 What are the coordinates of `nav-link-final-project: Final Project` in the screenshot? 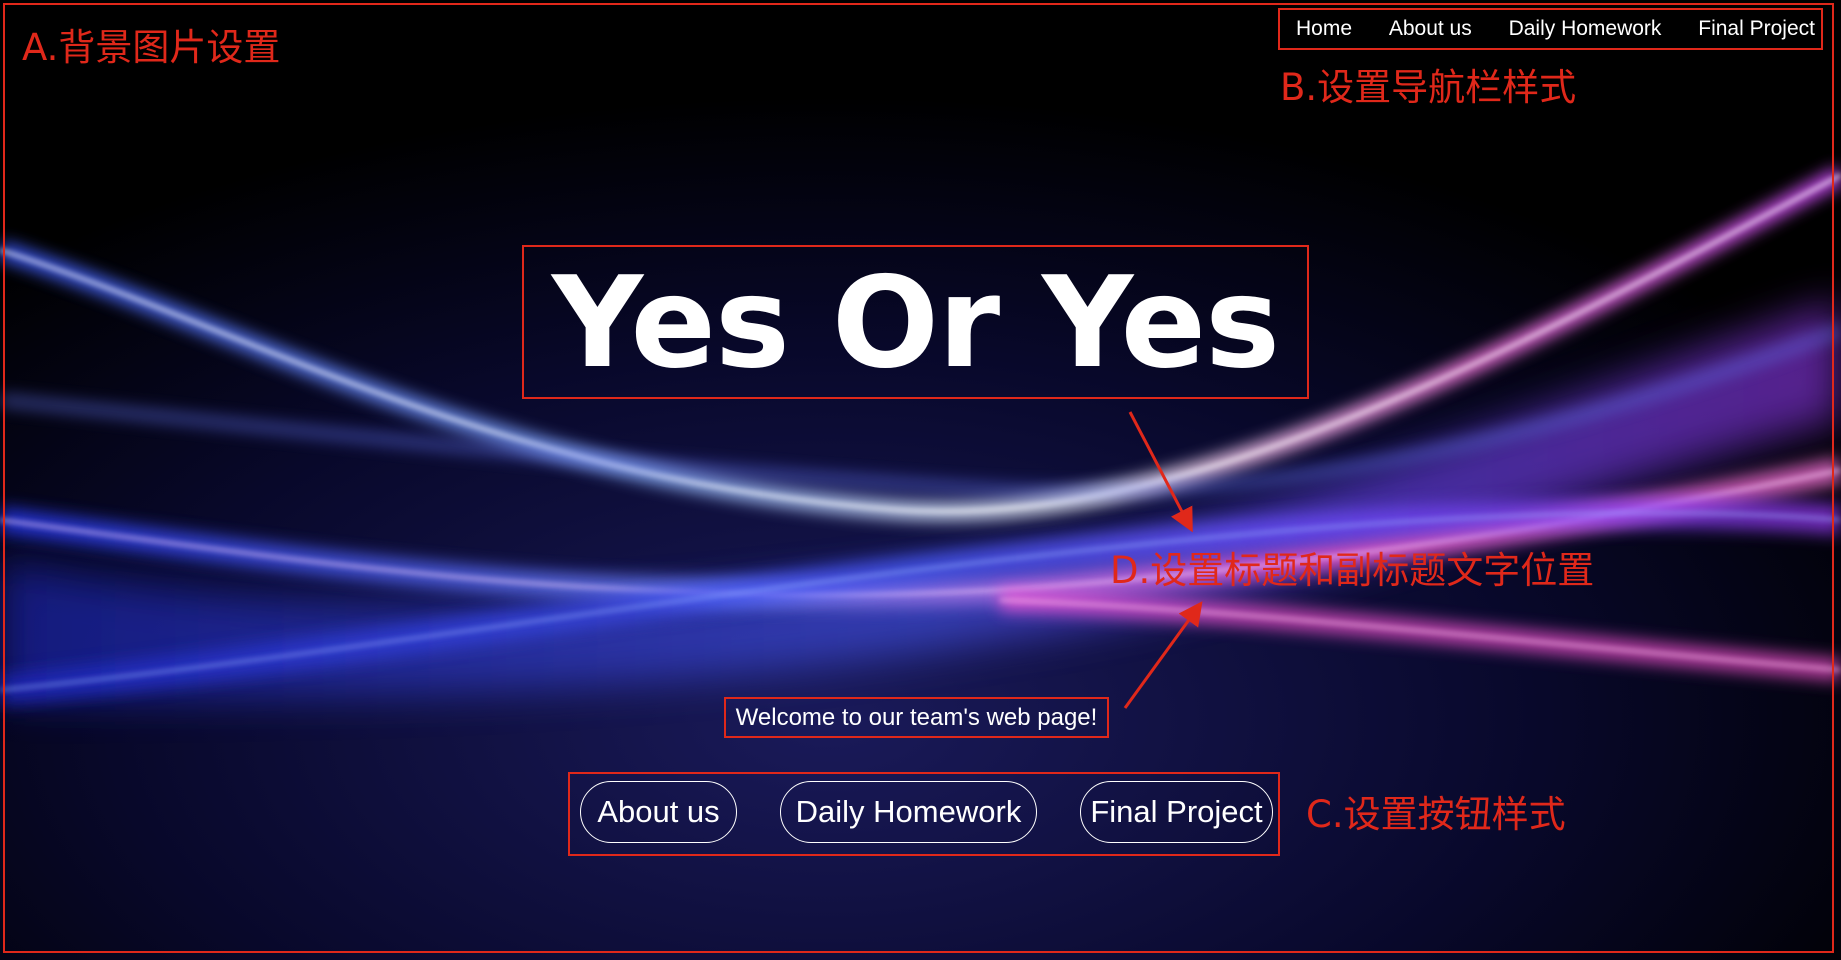 It's located at (1756, 29).